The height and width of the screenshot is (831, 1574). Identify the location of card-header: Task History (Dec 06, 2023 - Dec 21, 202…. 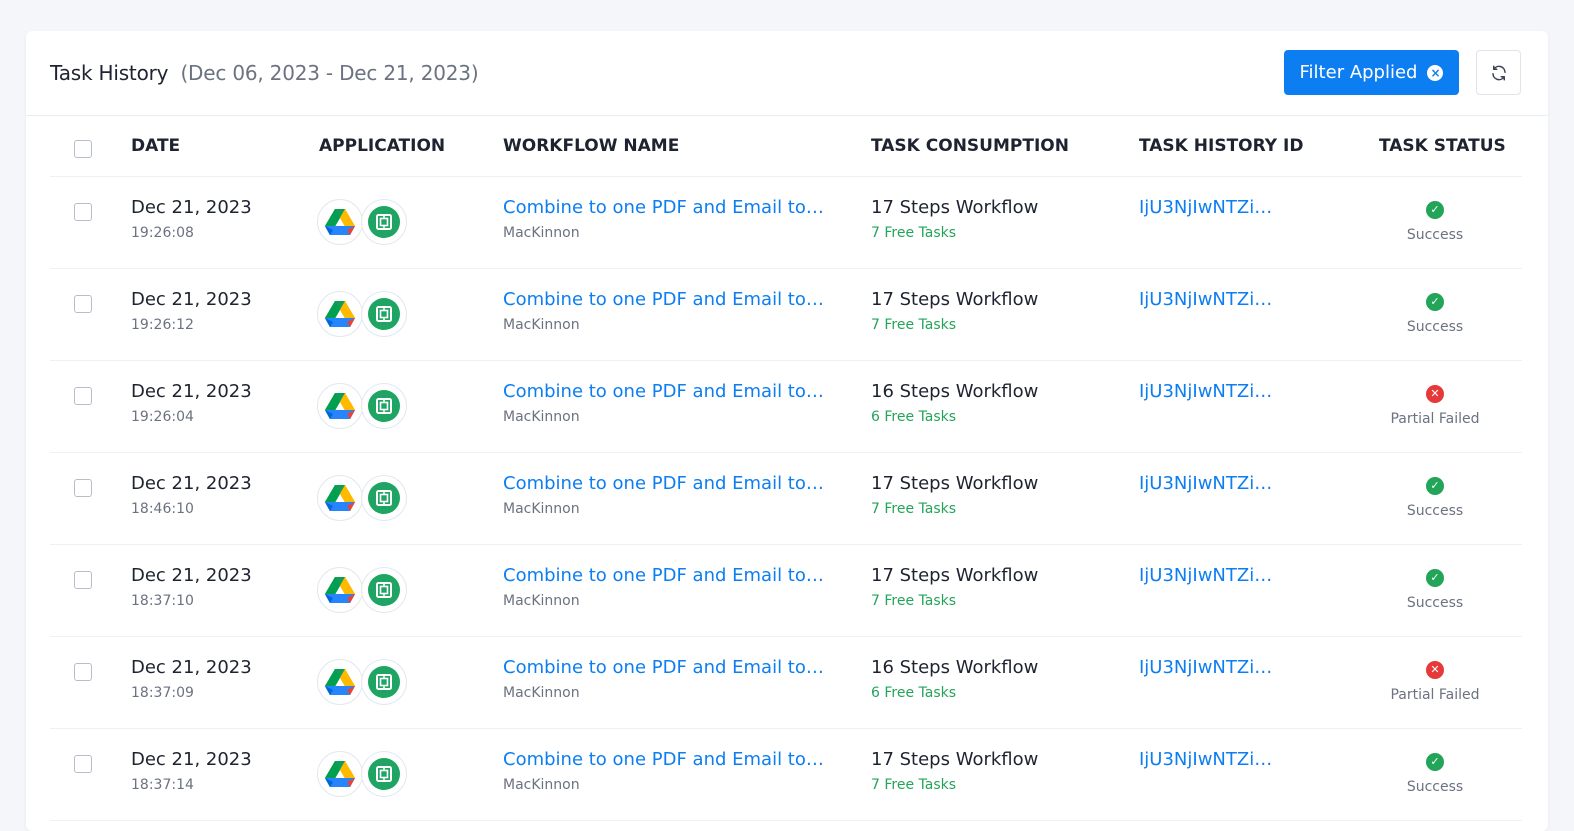
(787, 73).